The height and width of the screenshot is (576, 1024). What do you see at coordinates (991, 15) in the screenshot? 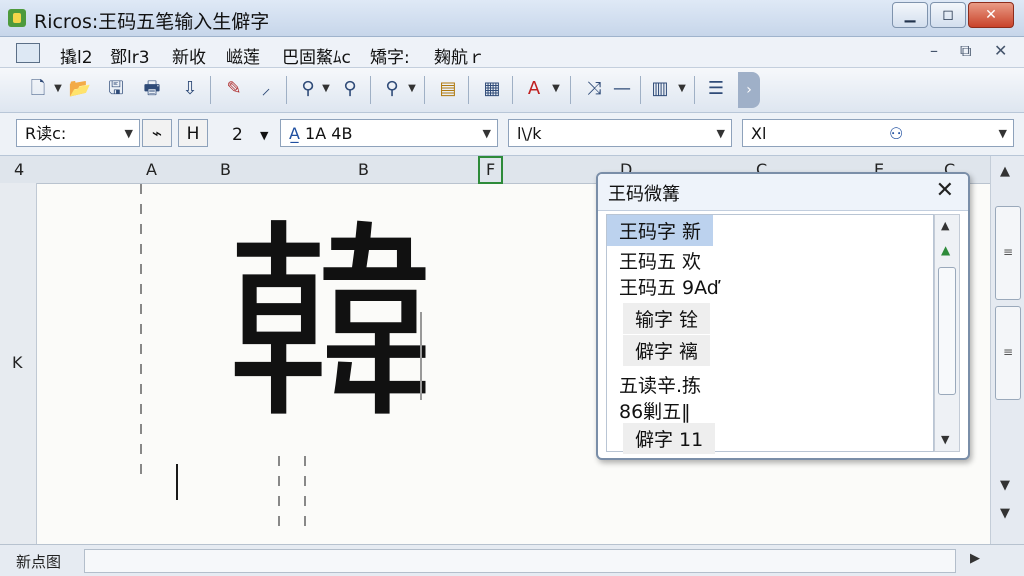
I see `close-button: ✕` at bounding box center [991, 15].